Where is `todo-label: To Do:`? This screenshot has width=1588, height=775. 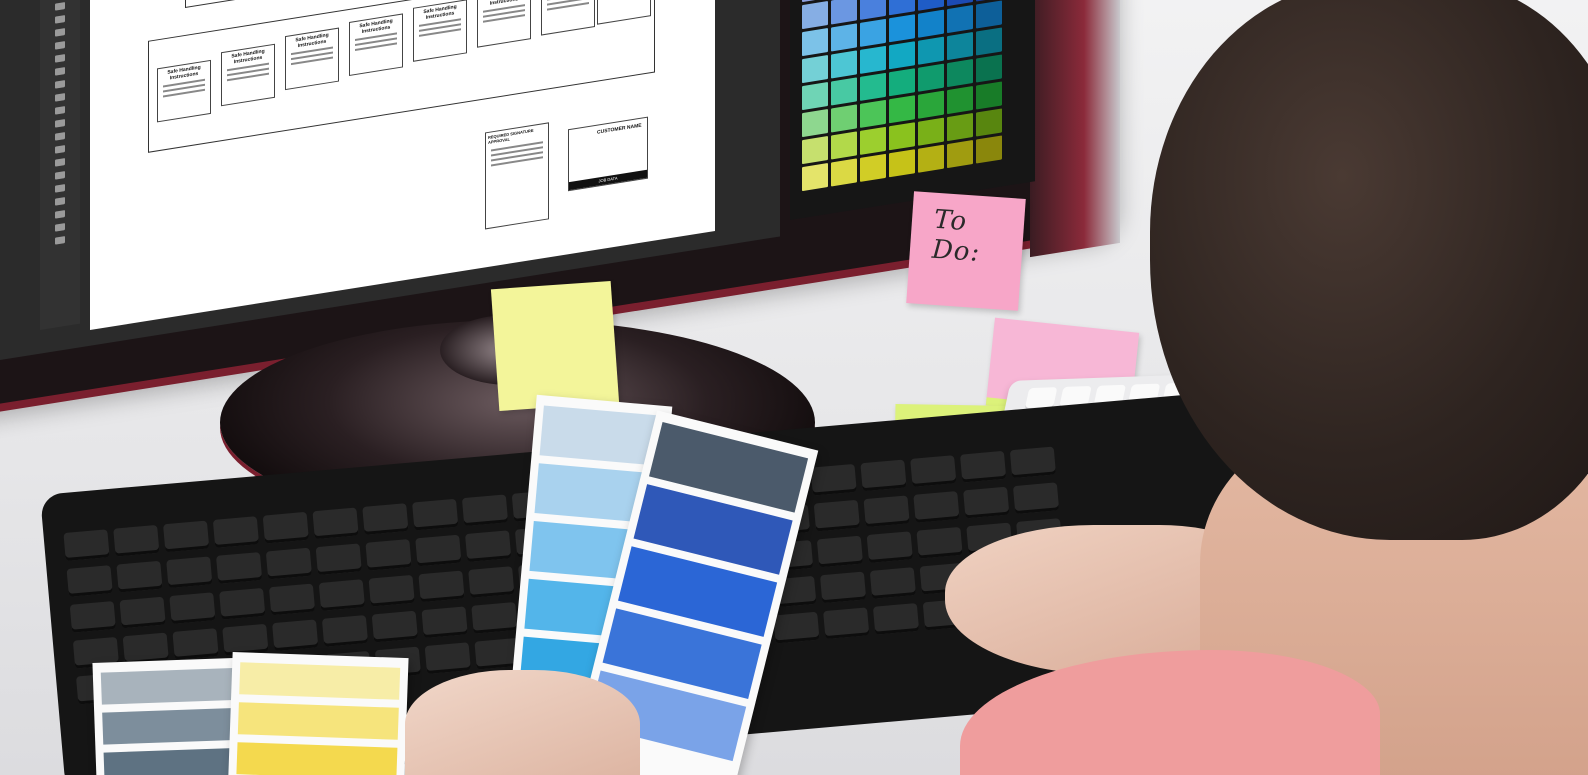 todo-label: To Do: is located at coordinates (956, 236).